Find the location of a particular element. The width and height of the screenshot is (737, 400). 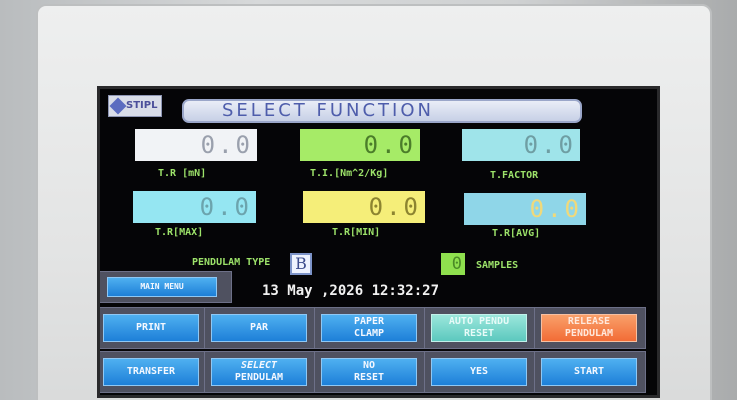

button-label: TRANSFER is located at coordinates (151, 371).